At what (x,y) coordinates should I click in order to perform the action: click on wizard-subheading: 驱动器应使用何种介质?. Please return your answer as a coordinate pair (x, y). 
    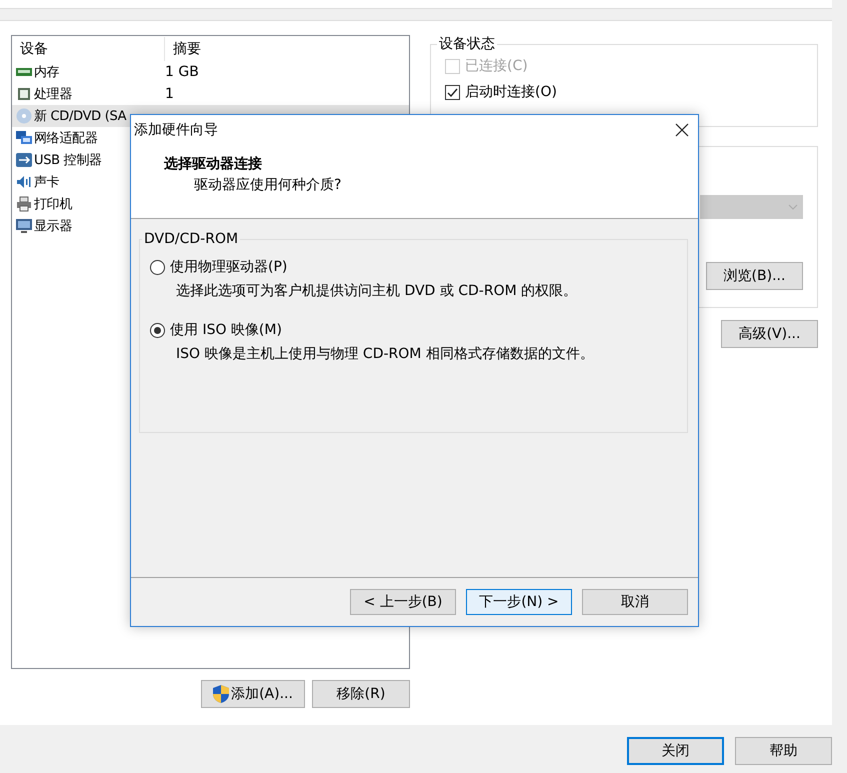
    Looking at the image, I should click on (268, 185).